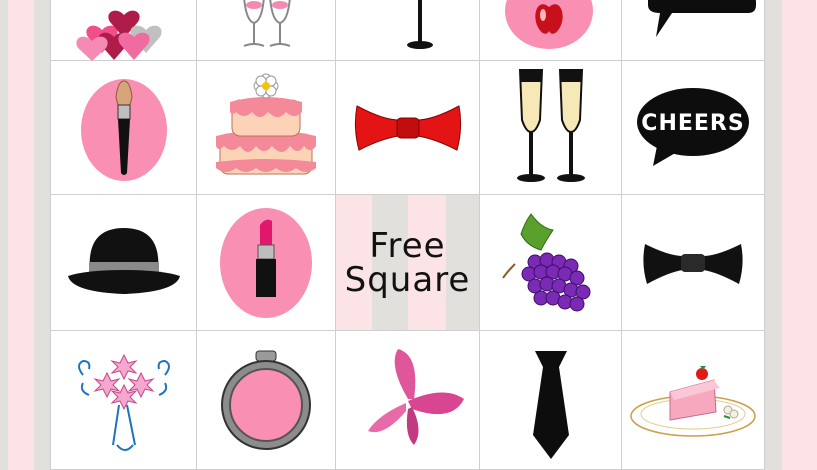 This screenshot has width=817, height=470. I want to click on bingo-cell-black-bow-tie, so click(693, 263).